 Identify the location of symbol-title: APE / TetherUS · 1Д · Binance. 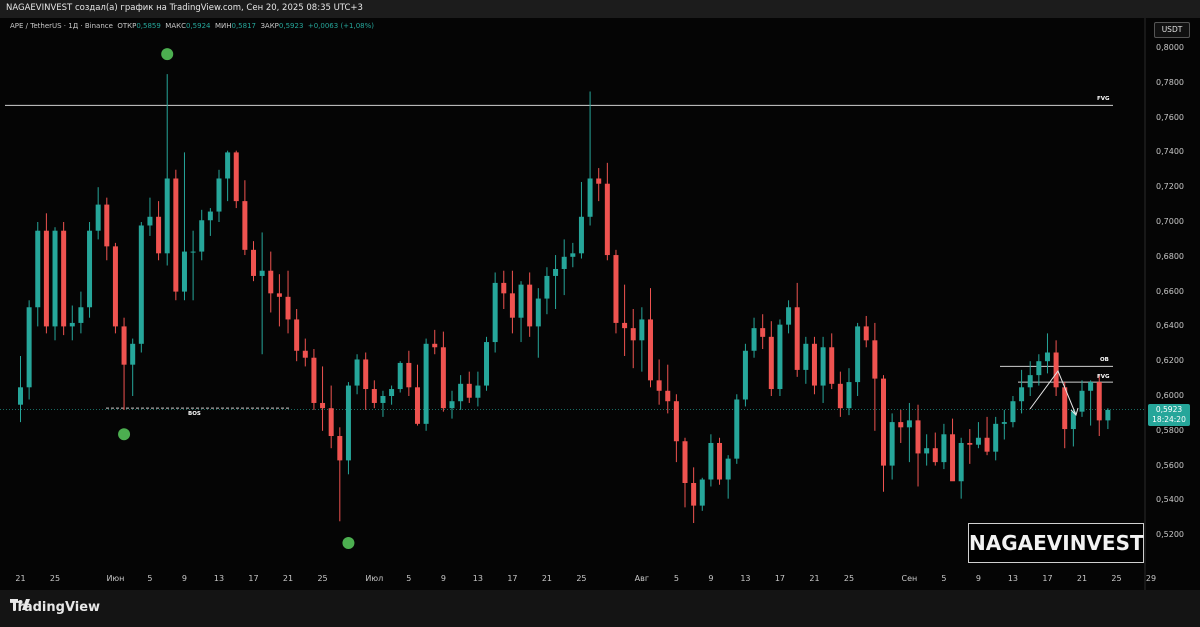
(61, 26).